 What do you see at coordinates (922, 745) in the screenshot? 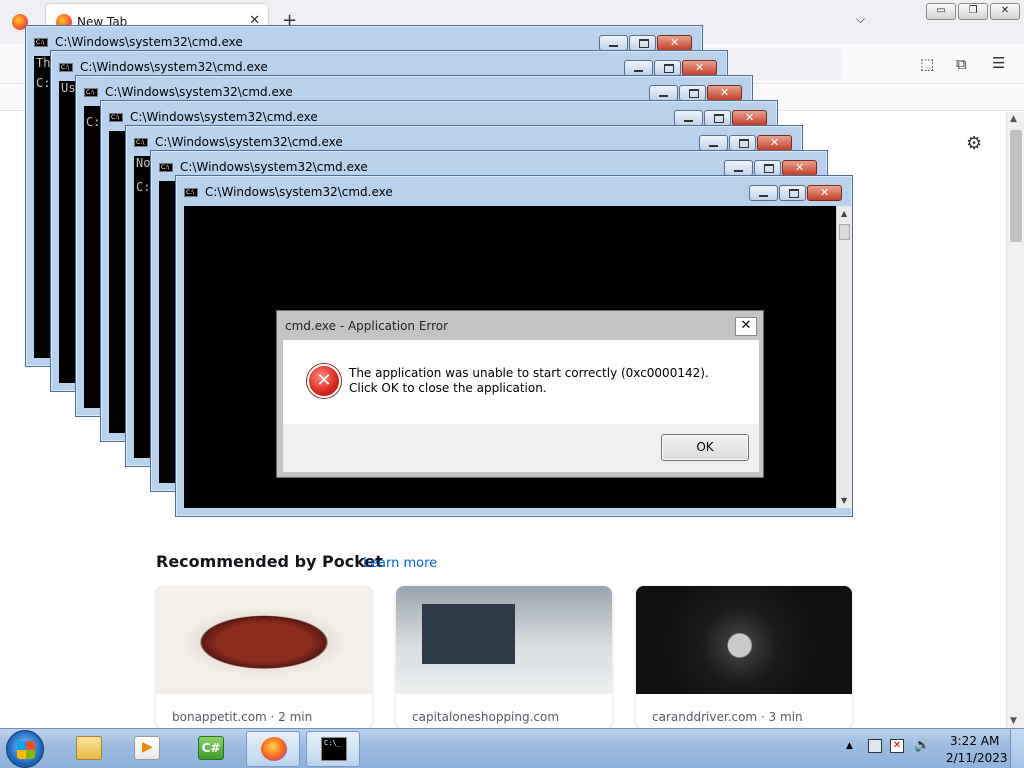
I see `volume-icon: 🔊` at bounding box center [922, 745].